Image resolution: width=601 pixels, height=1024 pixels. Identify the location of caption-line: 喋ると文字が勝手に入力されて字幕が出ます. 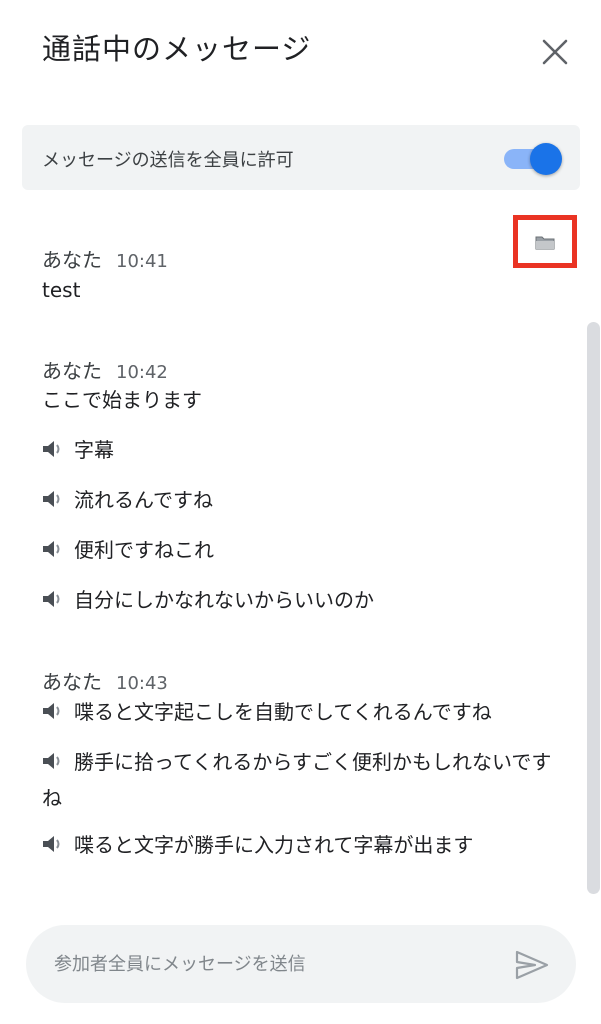
(257, 846).